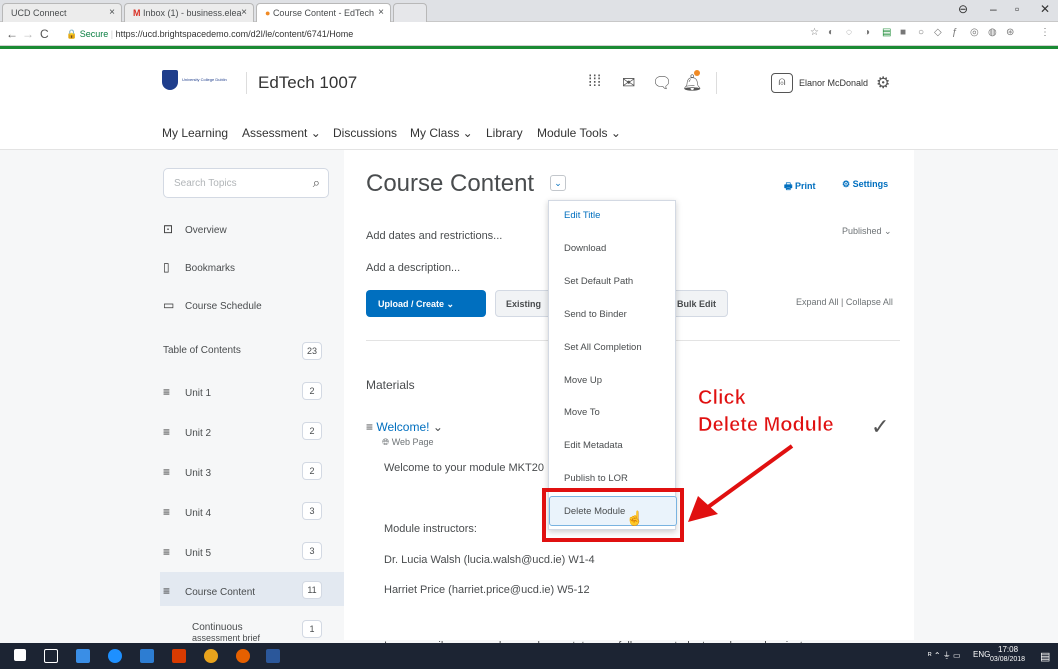 This screenshot has height=669, width=1058. What do you see at coordinates (365, 133) in the screenshot?
I see `nav-discussions: Discussions` at bounding box center [365, 133].